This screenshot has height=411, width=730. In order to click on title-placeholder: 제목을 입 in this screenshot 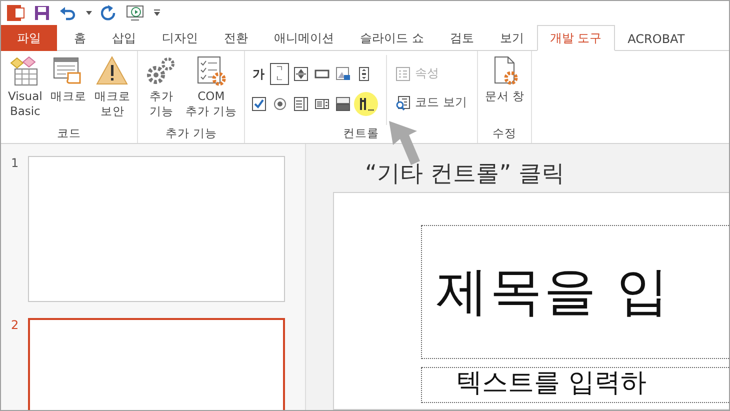, I will do `click(575, 292)`.